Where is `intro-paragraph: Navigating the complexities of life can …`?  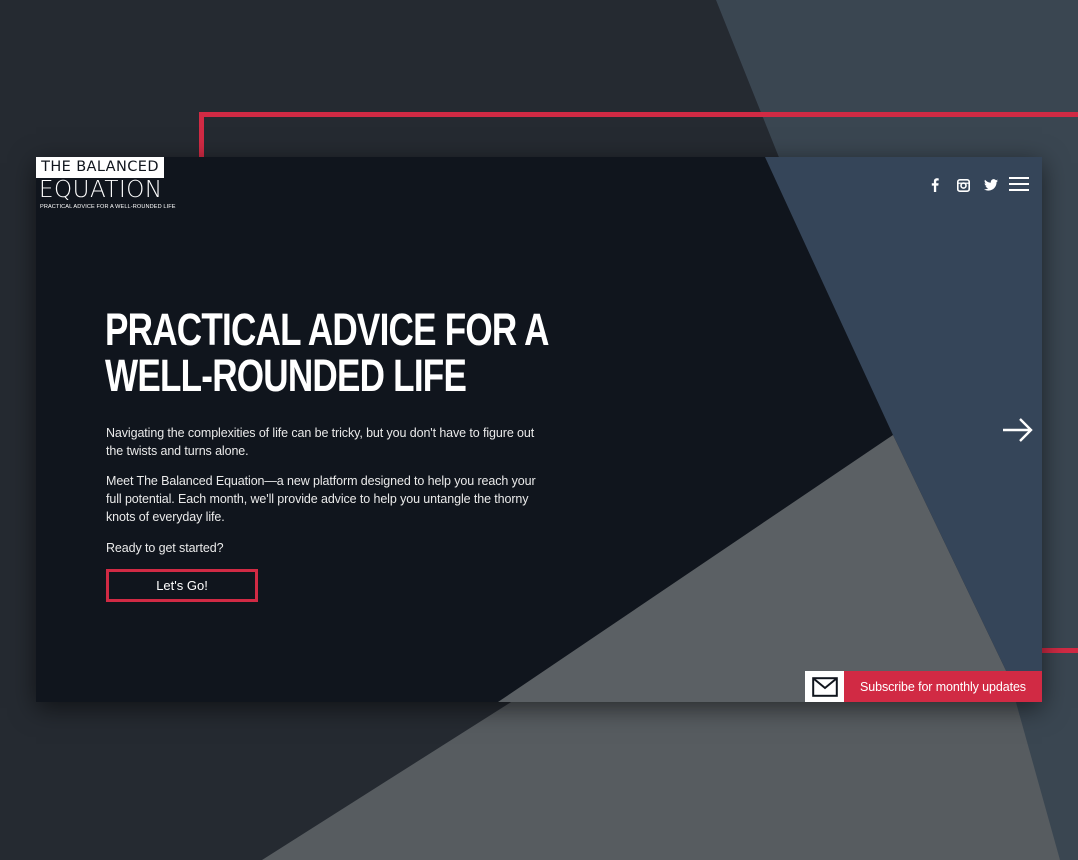 intro-paragraph: Navigating the complexities of life can … is located at coordinates (320, 442).